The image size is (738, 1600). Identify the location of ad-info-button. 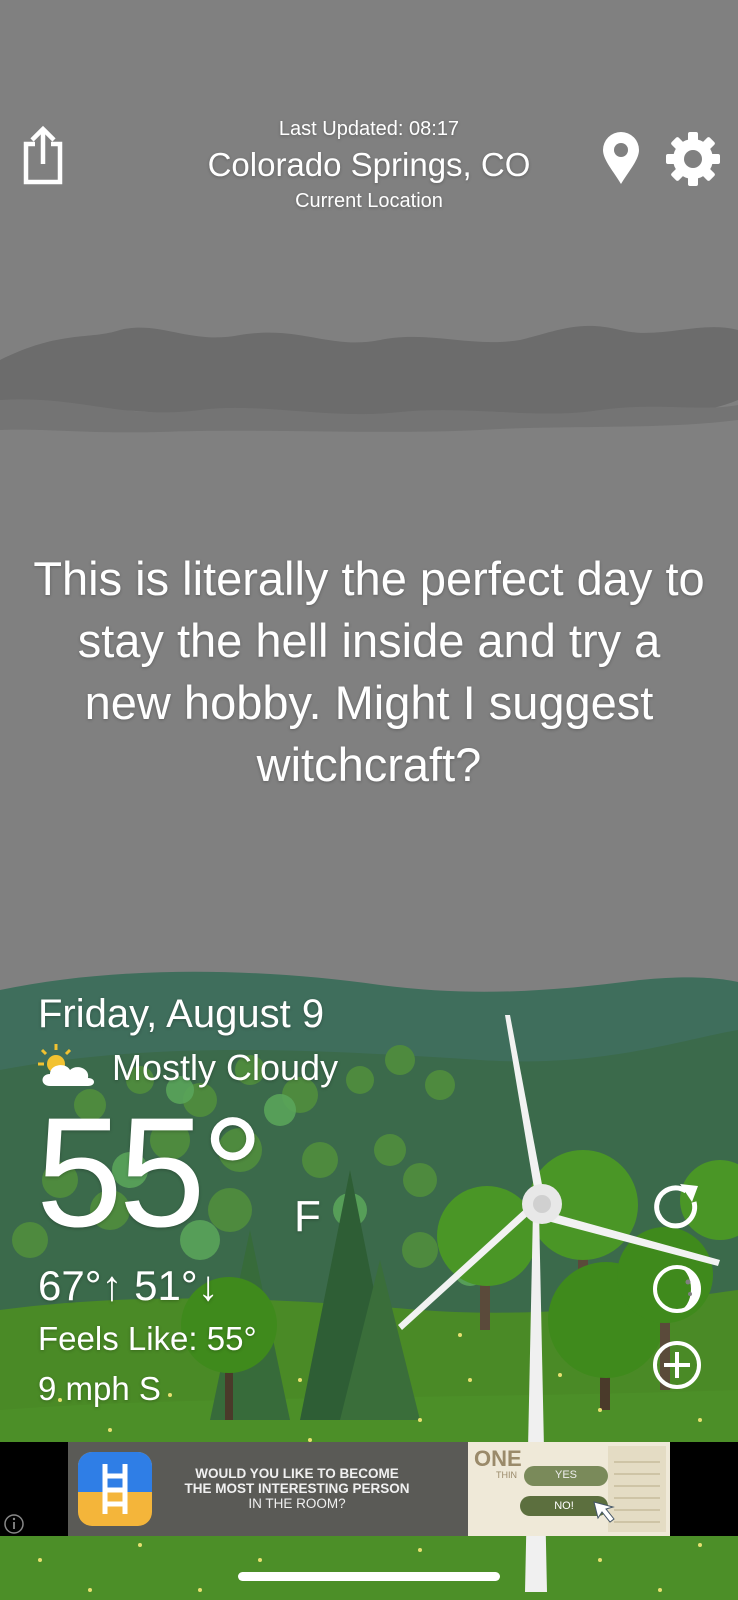
(14, 1524).